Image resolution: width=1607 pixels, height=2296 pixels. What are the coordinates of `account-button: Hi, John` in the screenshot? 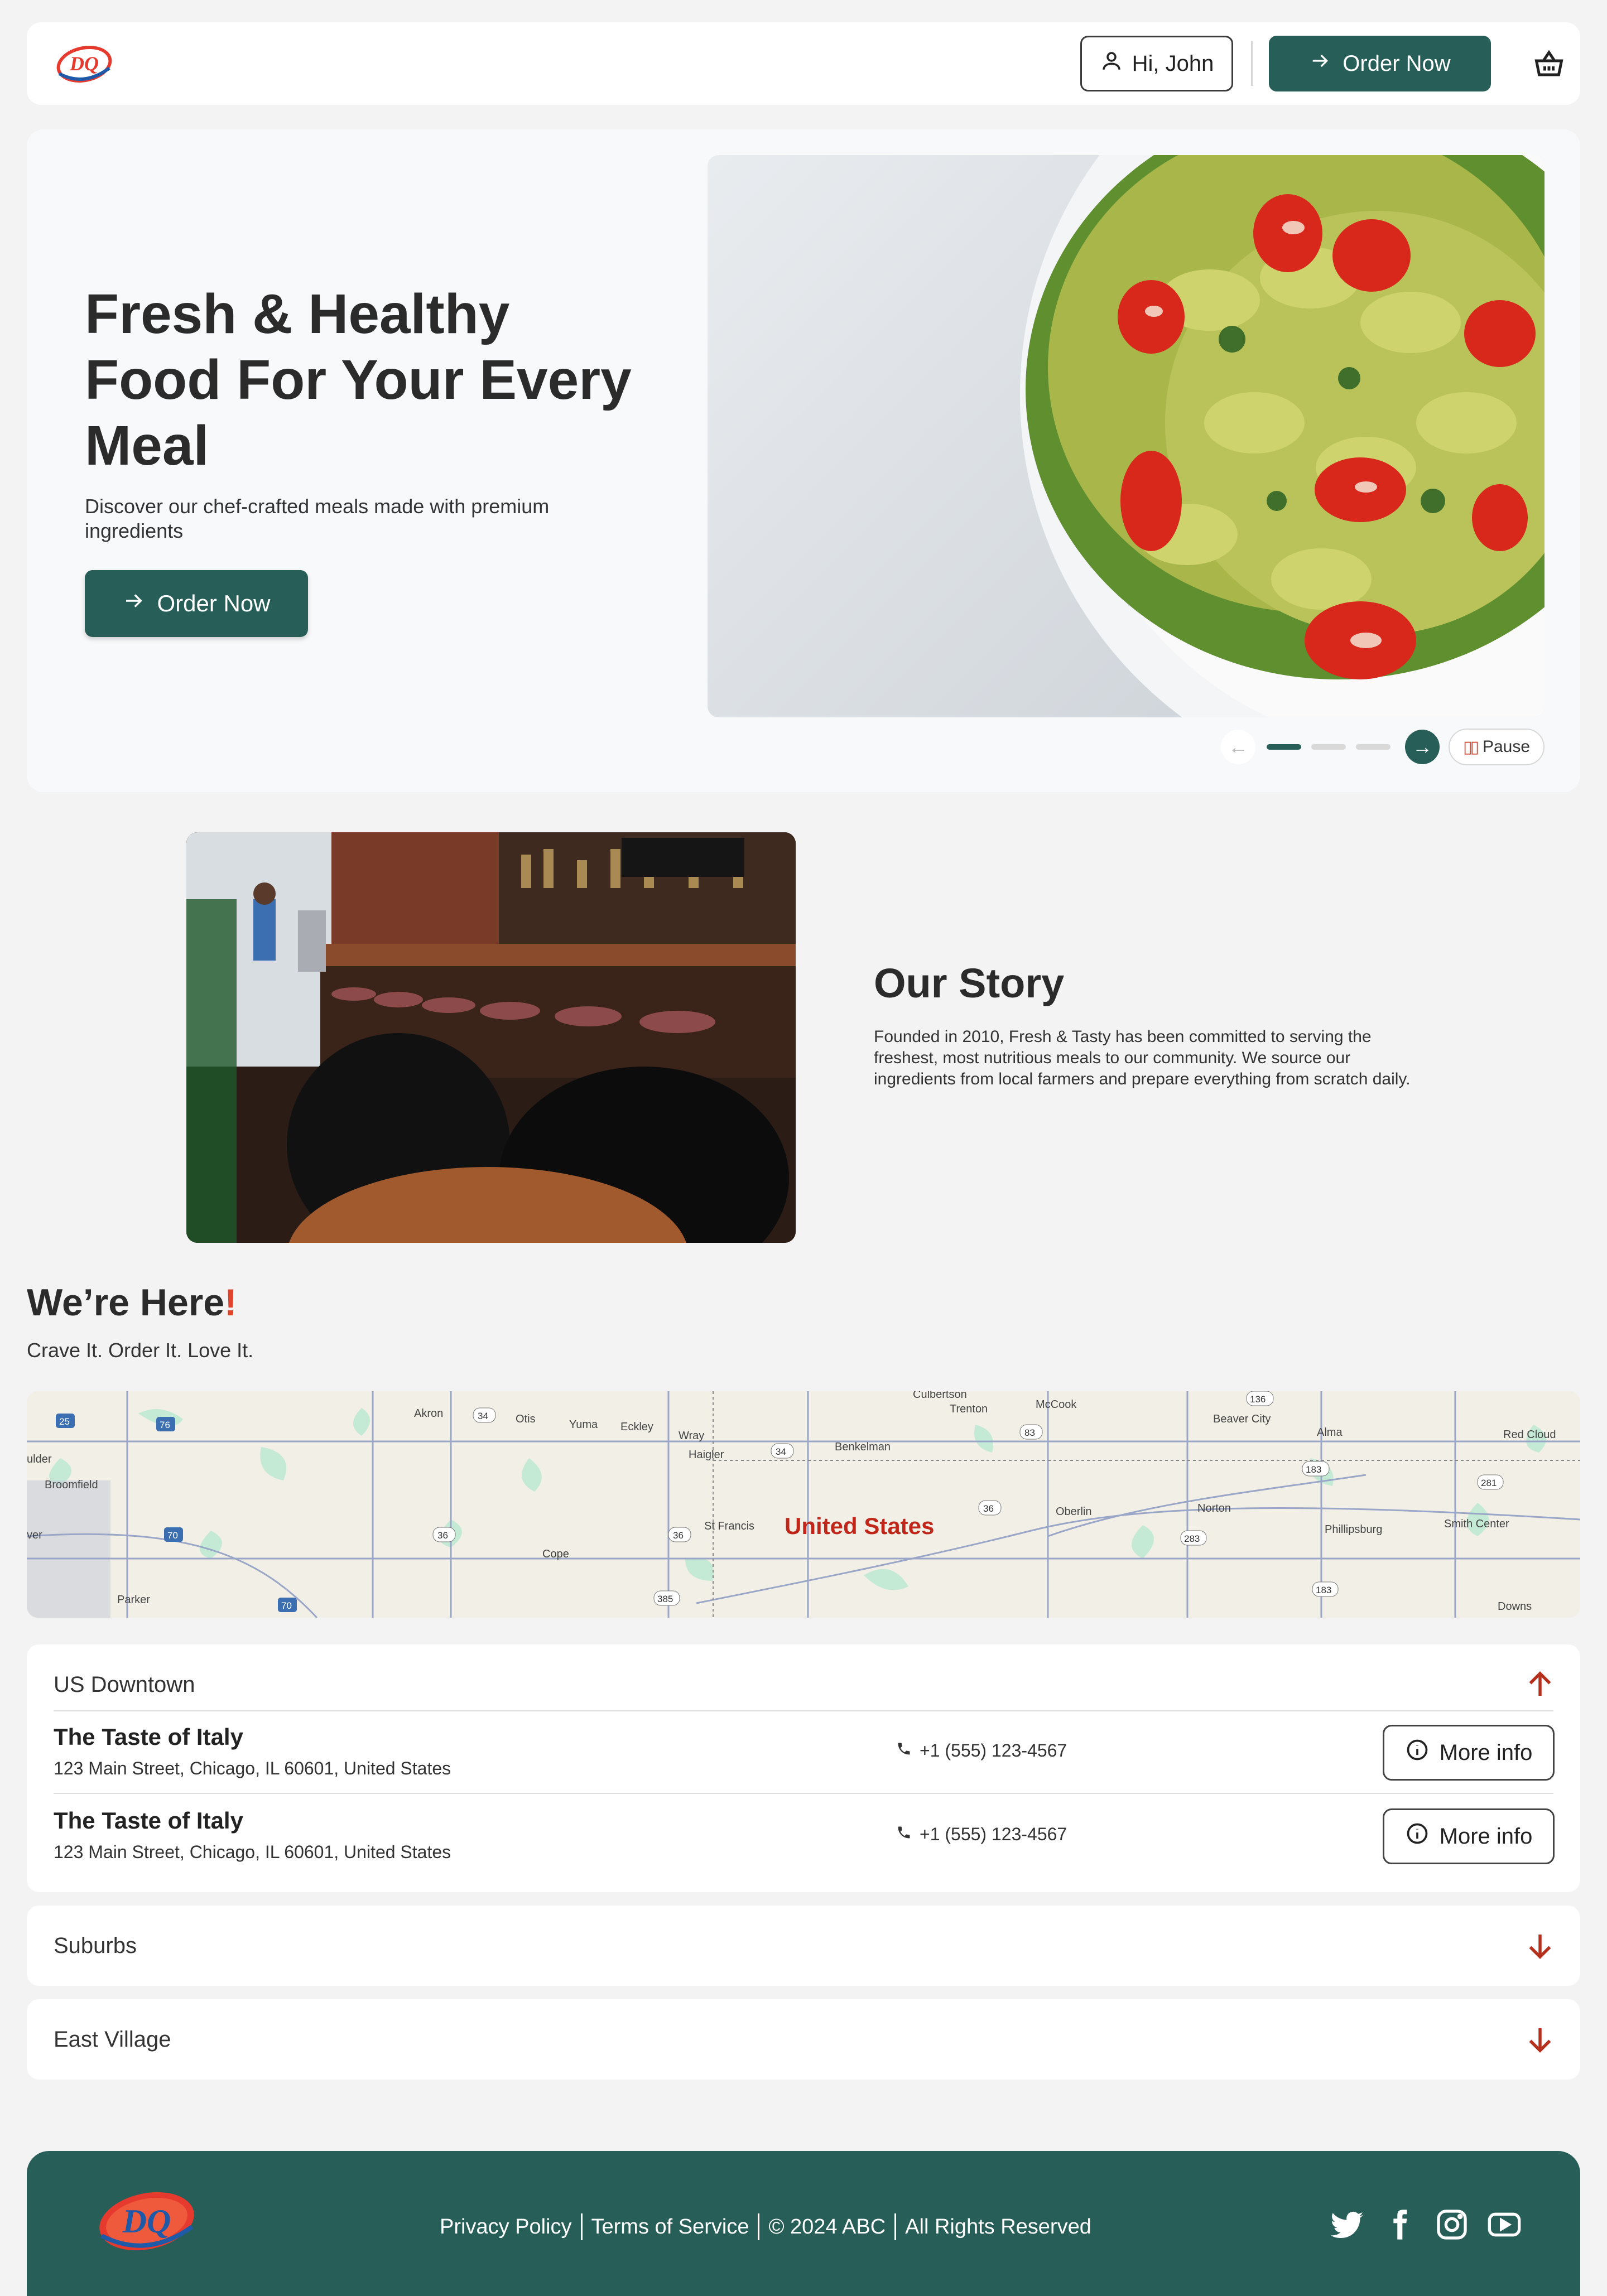 It's located at (1156, 63).